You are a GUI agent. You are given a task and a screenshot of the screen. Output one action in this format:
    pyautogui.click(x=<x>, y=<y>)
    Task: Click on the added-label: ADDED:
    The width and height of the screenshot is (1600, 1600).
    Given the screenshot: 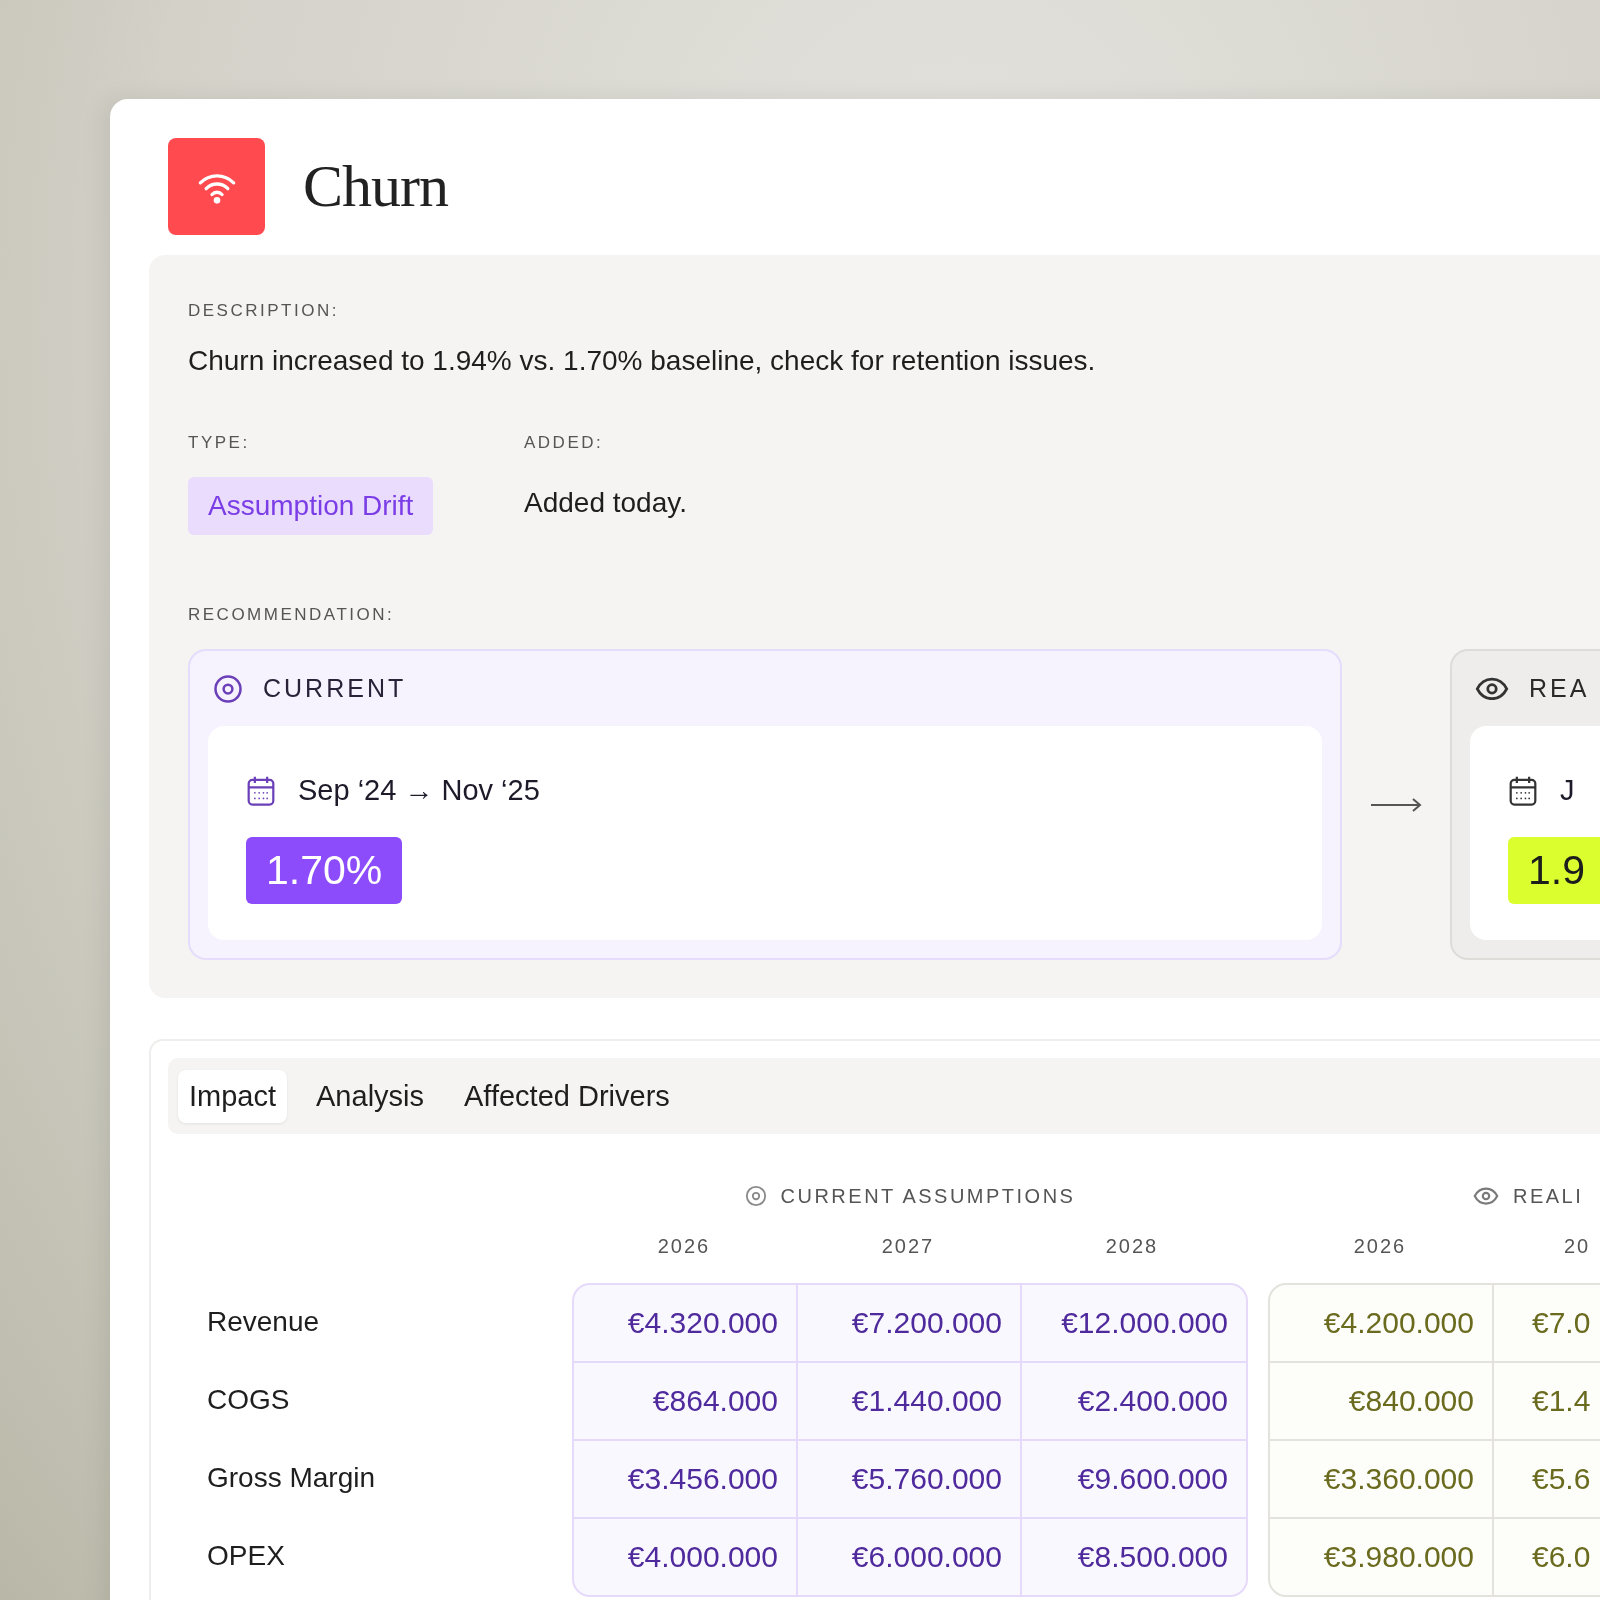 What is the action you would take?
    pyautogui.click(x=564, y=443)
    